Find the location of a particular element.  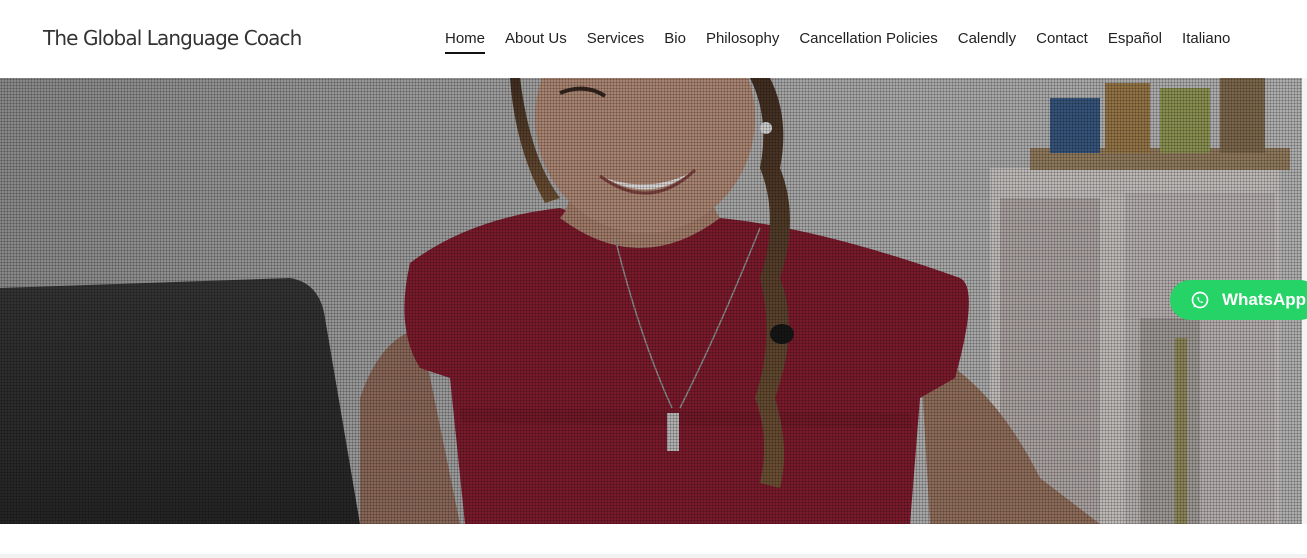

nav-item-services: Services is located at coordinates (616, 41).